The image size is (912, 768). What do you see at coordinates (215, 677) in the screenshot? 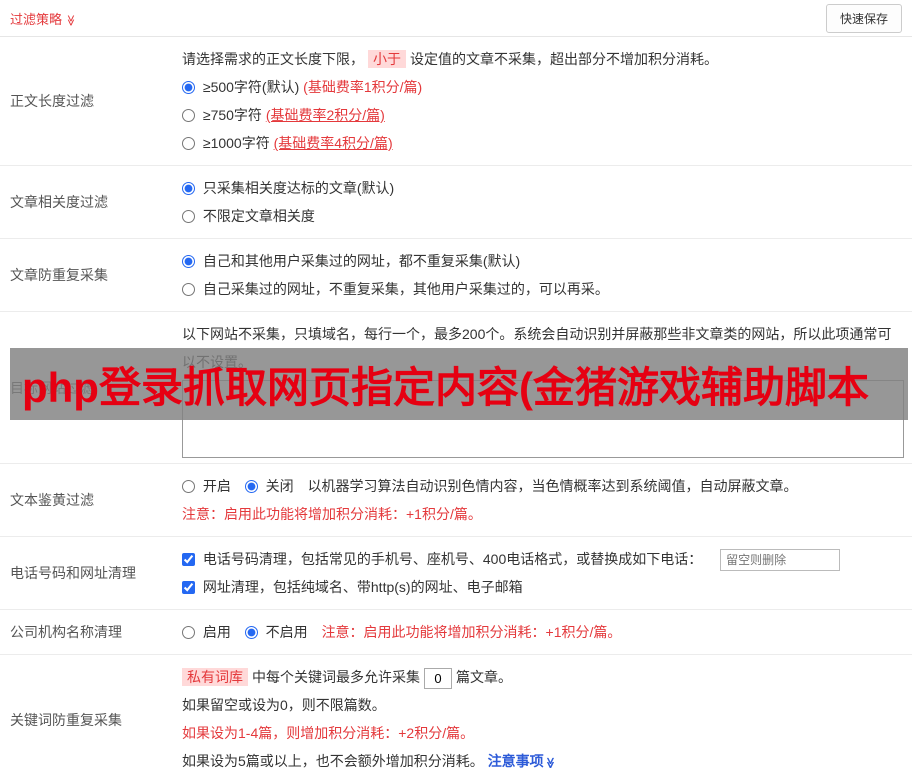
I see `private-lexicon-highlight: 私有词库` at bounding box center [215, 677].